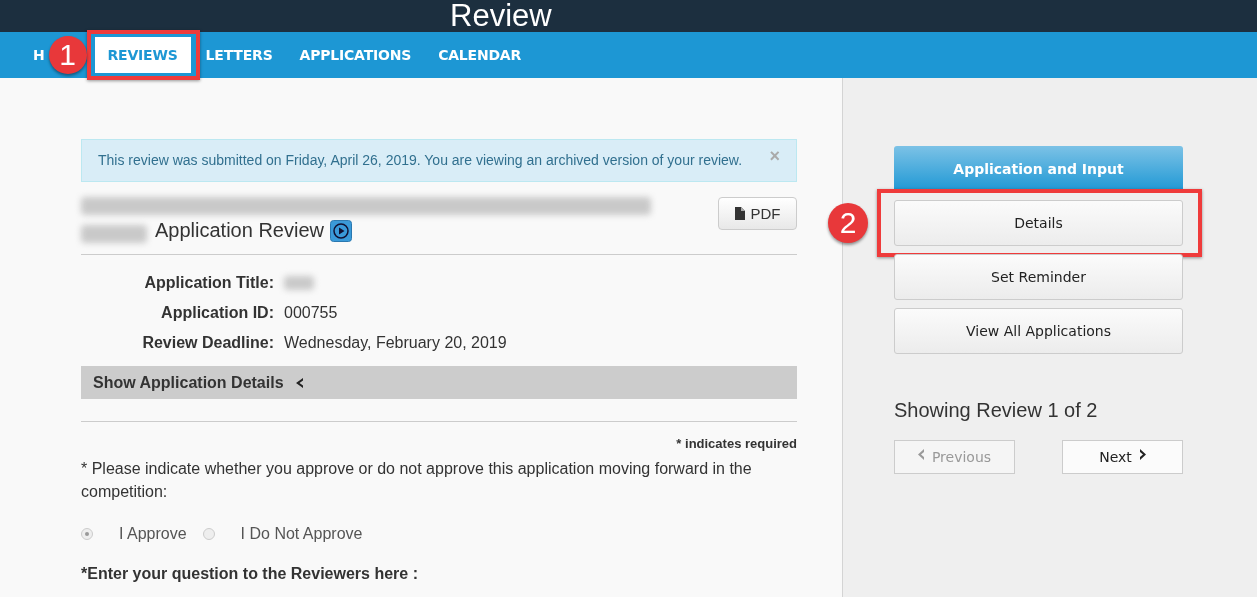 The image size is (1257, 597). I want to click on next-button: Next, so click(1122, 457).